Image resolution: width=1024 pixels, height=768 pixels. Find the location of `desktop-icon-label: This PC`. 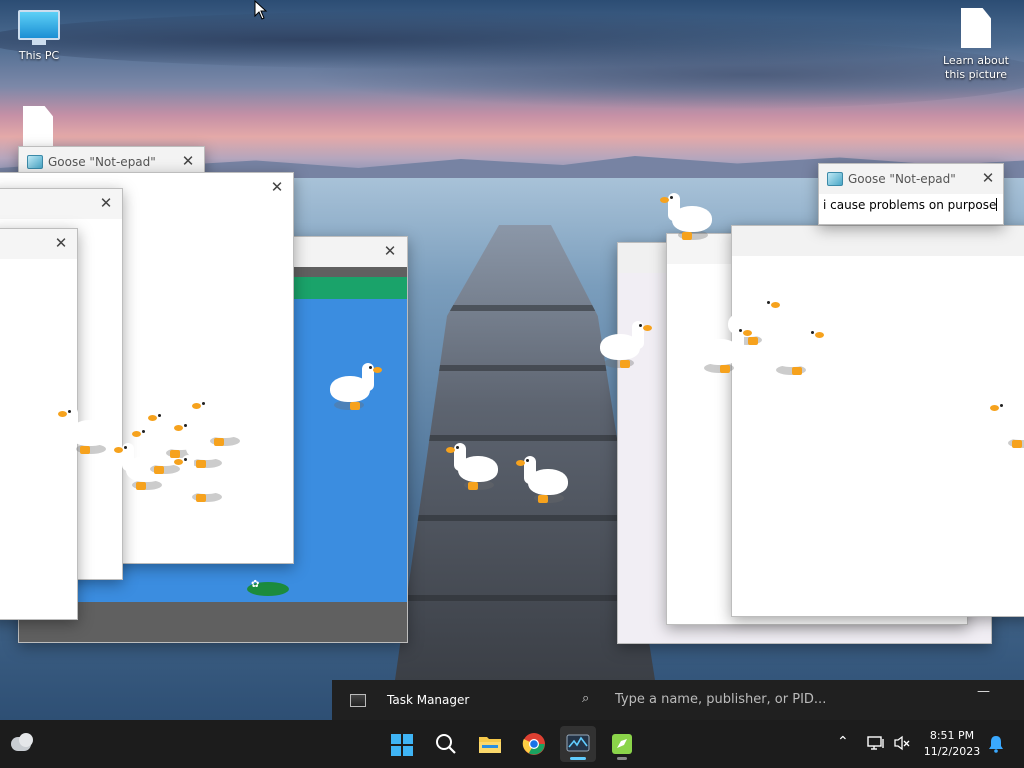

desktop-icon-label: This PC is located at coordinates (39, 55).